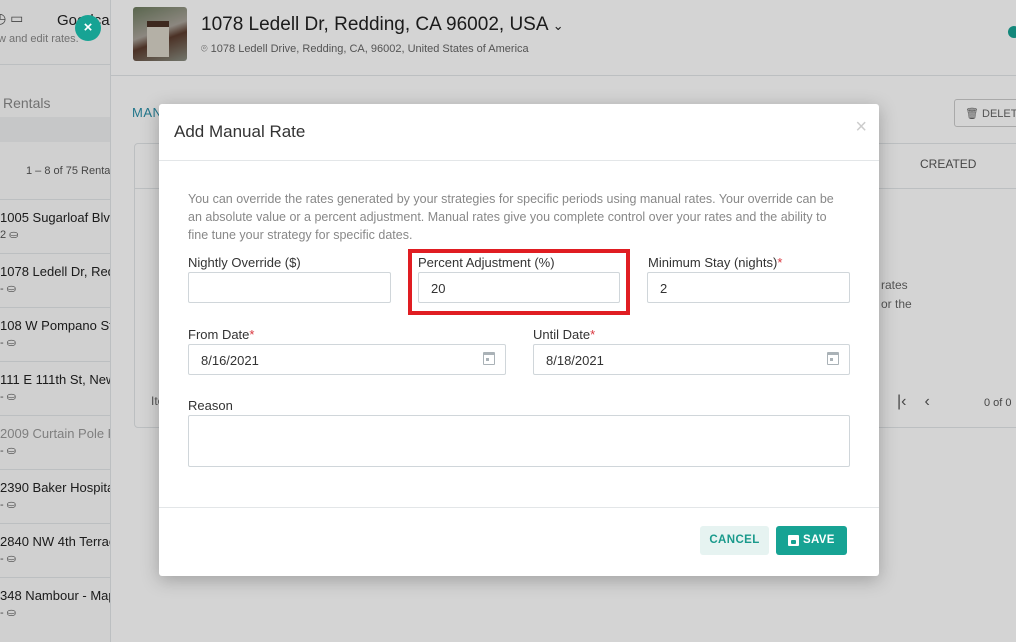 This screenshot has width=1016, height=642. What do you see at coordinates (289, 287) in the screenshot?
I see `nightly-override-field` at bounding box center [289, 287].